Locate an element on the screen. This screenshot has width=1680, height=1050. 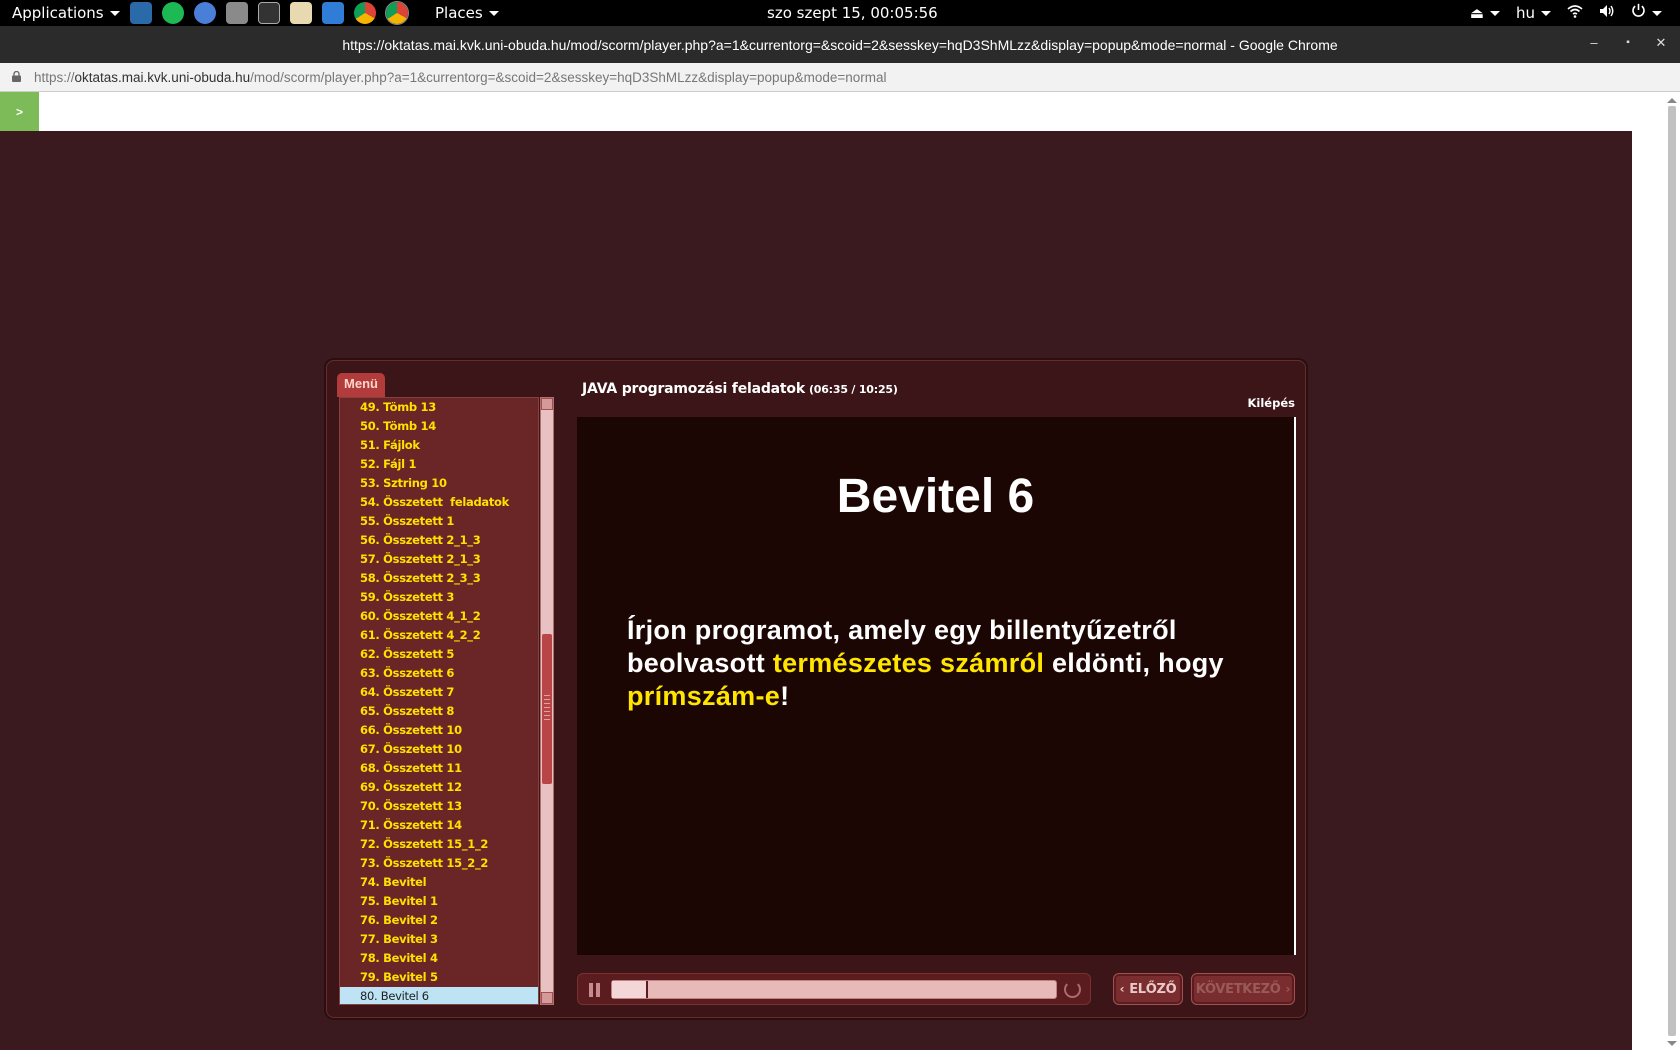
menu-item: 74. Bevitel is located at coordinates (439, 882).